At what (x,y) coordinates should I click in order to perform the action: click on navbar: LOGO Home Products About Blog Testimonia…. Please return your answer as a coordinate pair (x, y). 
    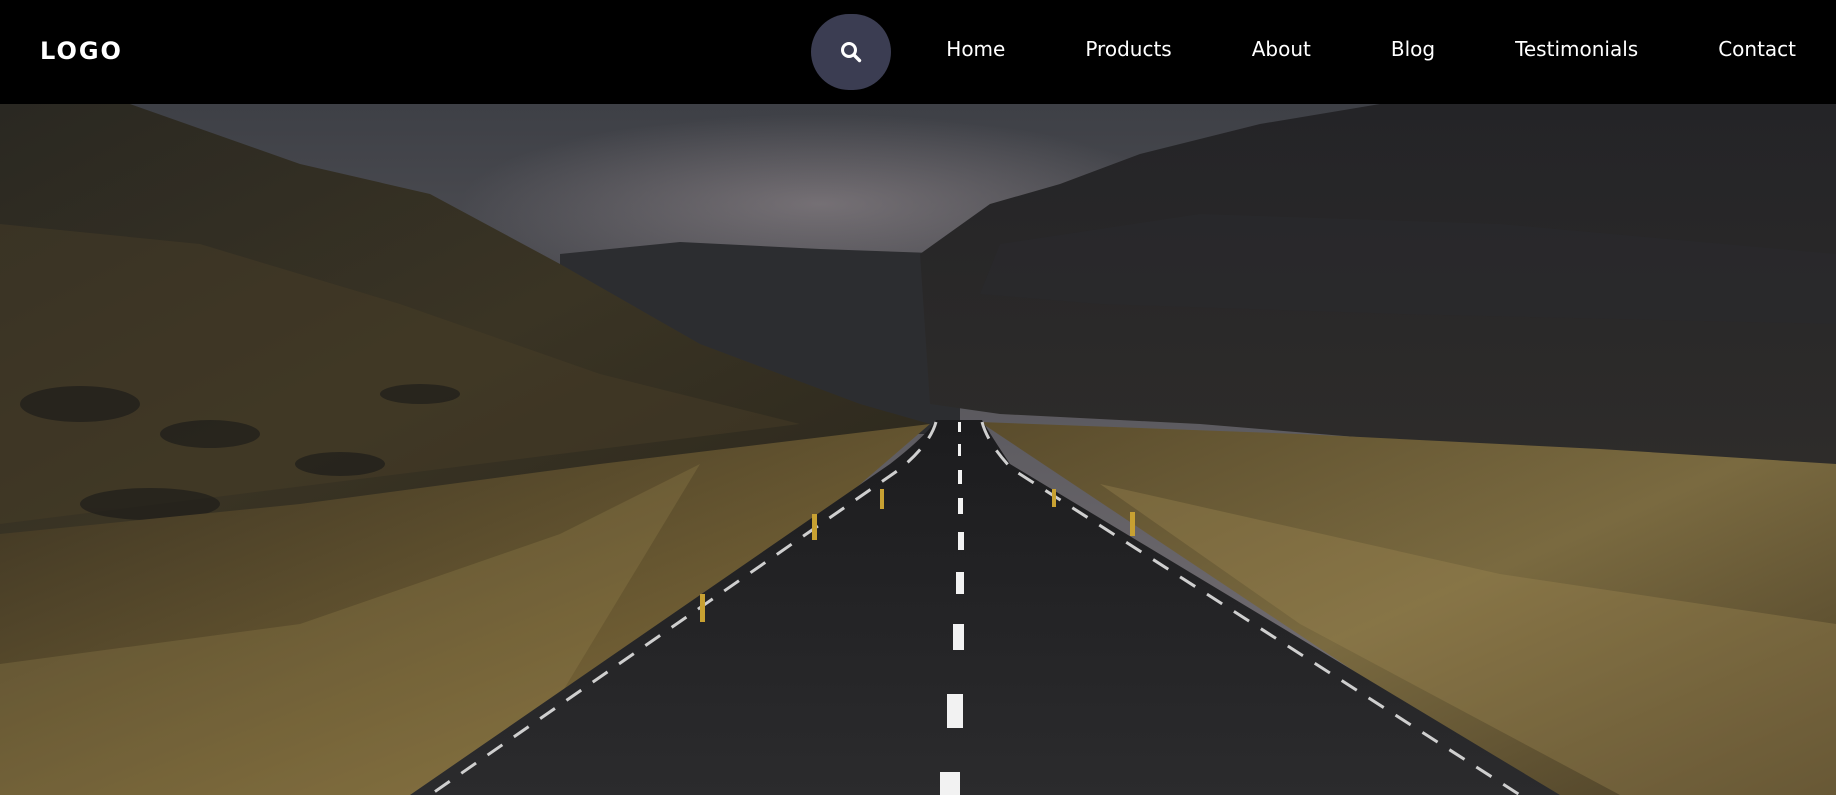
    Looking at the image, I should click on (918, 52).